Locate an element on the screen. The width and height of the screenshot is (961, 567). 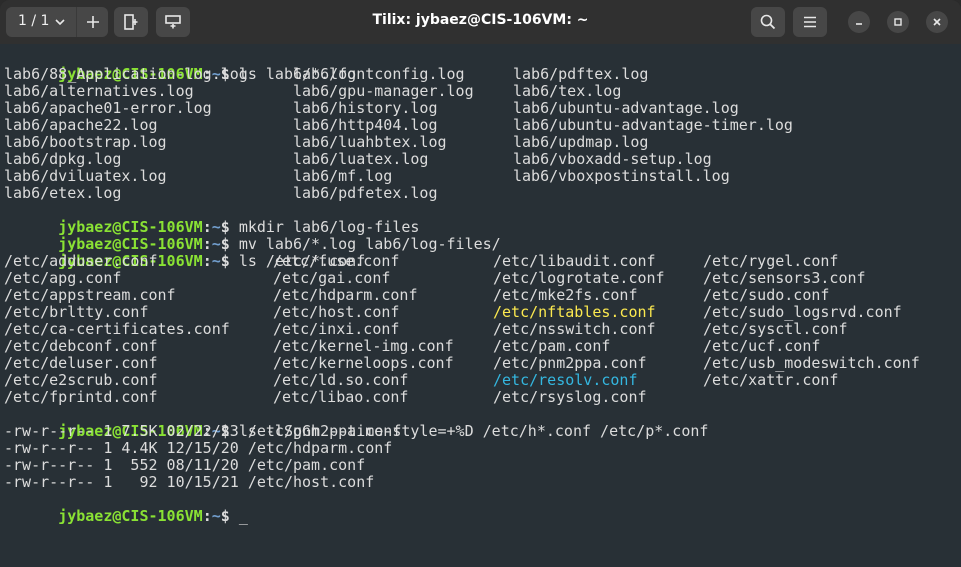
file-entry: /etc/libao.conf is located at coordinates (341, 397).